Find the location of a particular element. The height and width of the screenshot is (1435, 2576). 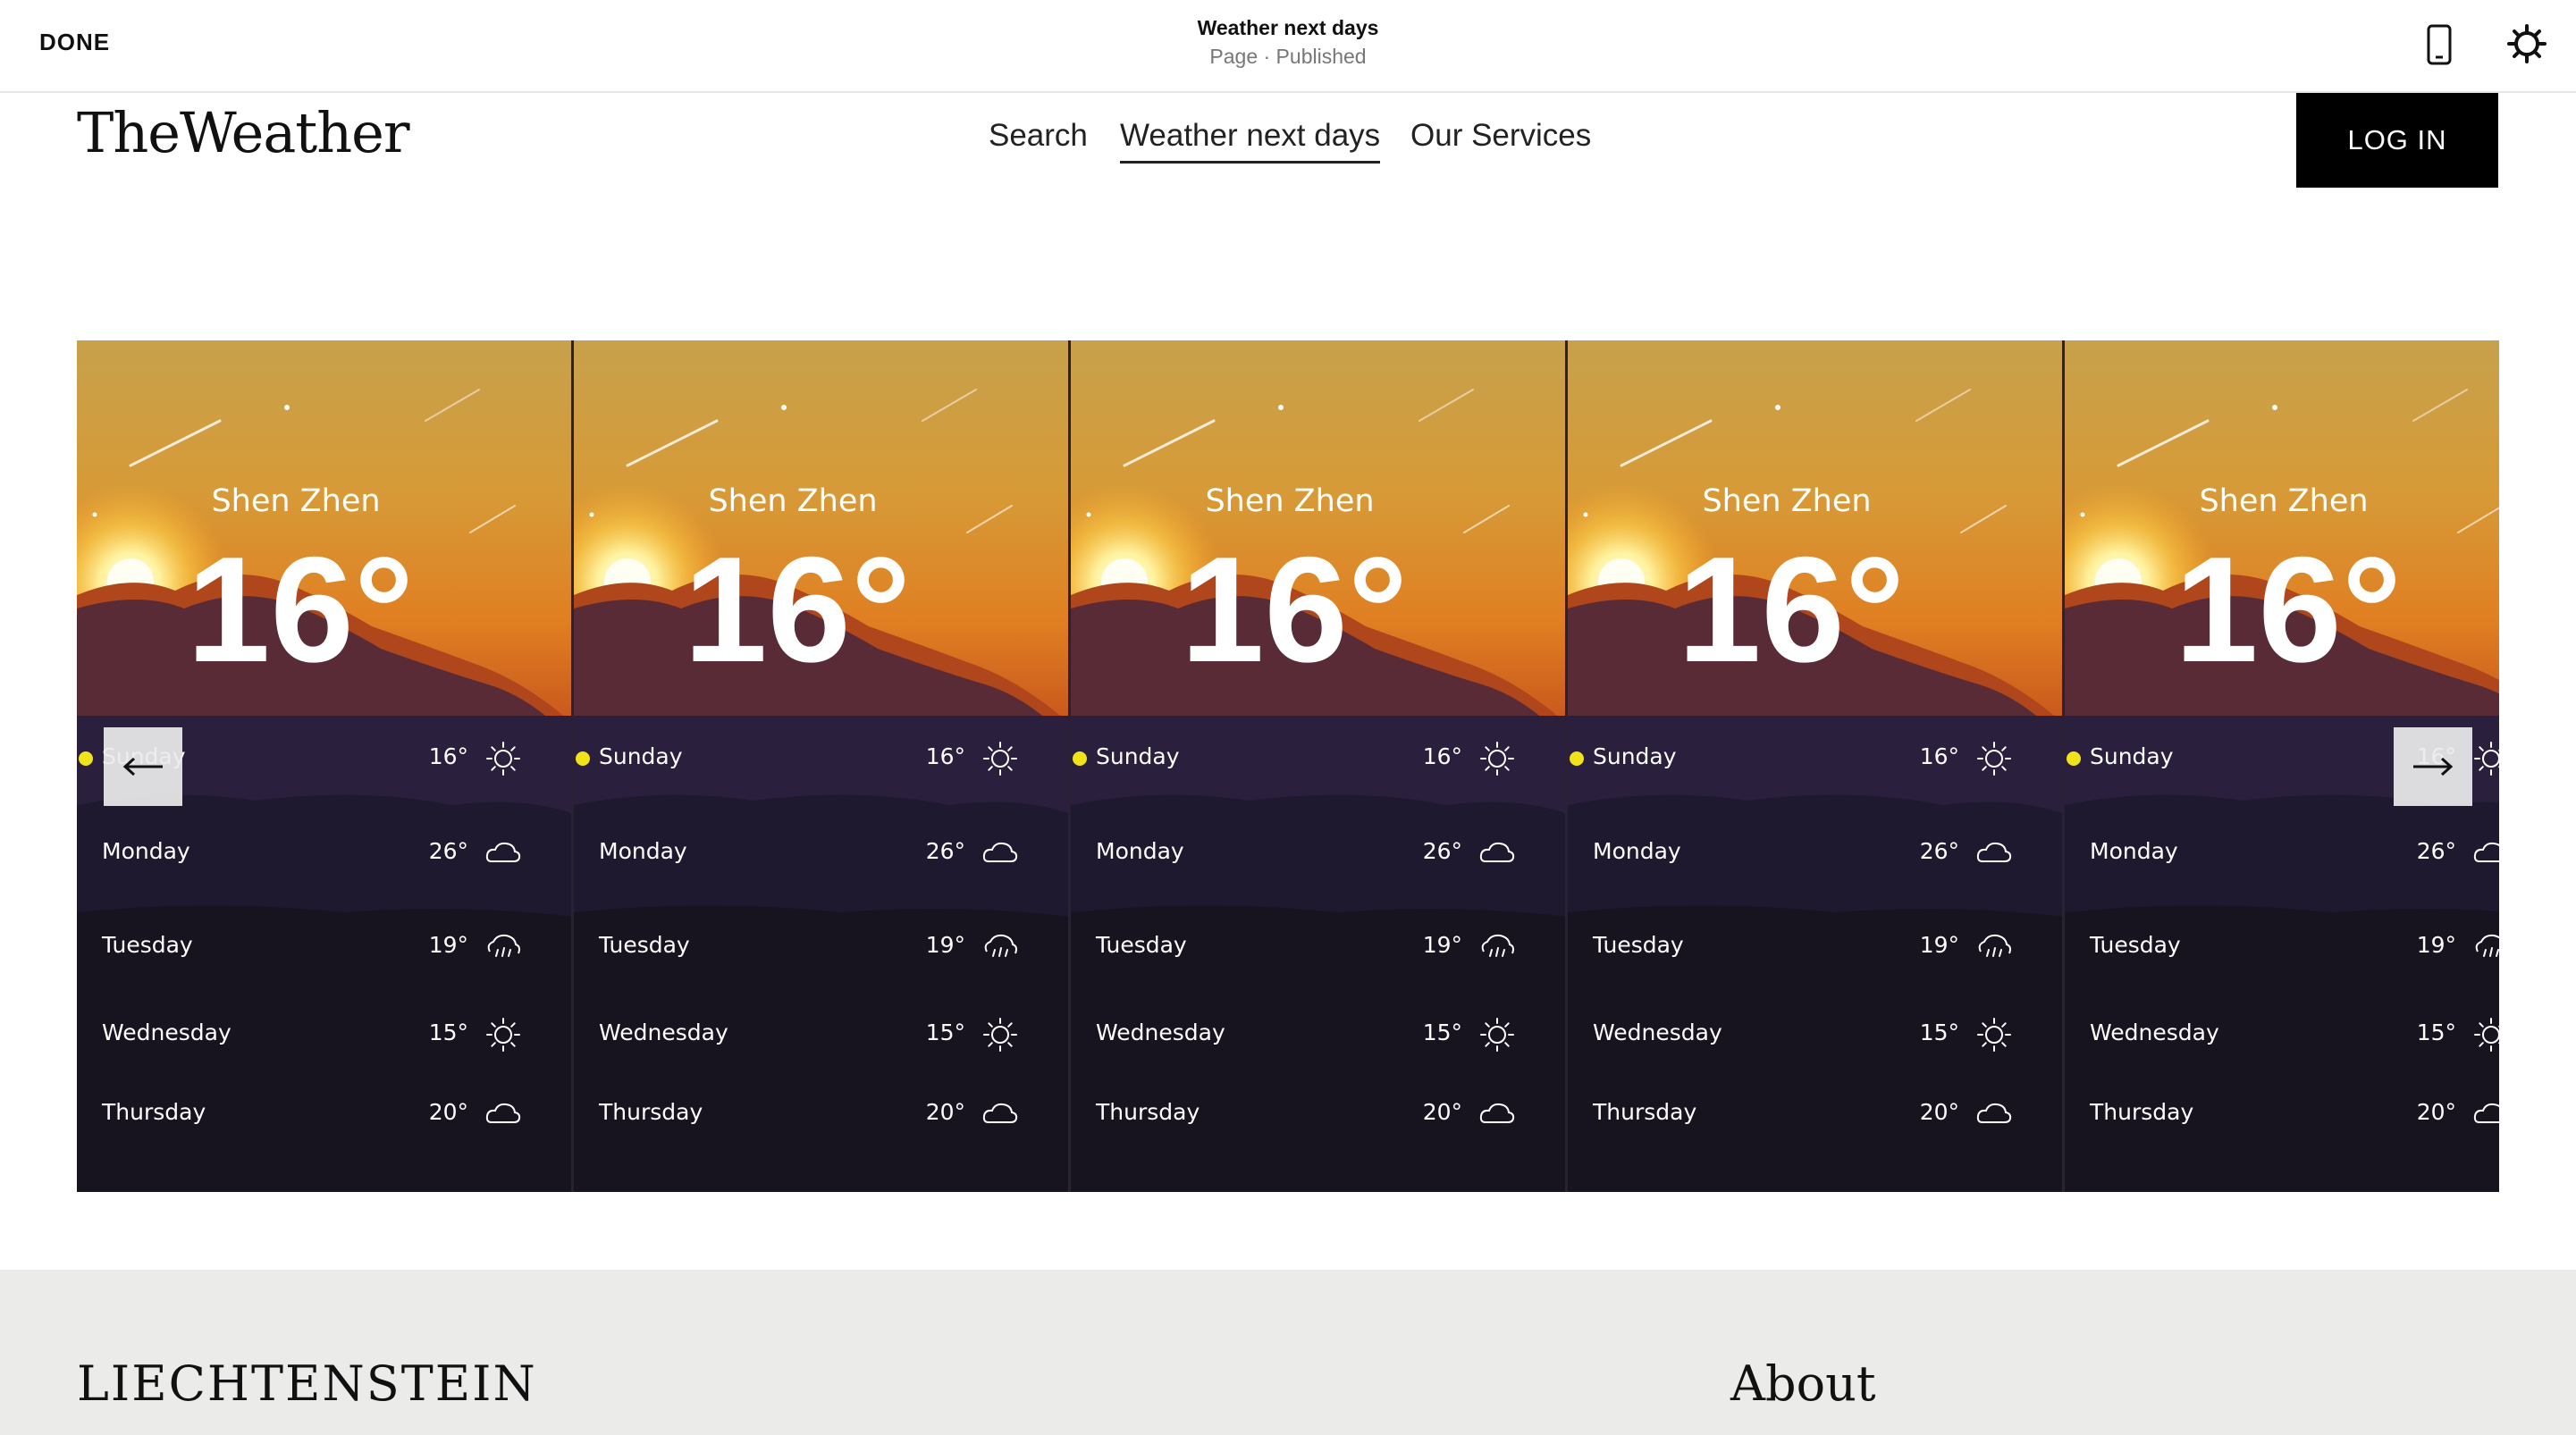

nav-weather-next-days: Weather next days is located at coordinates (1251, 141).